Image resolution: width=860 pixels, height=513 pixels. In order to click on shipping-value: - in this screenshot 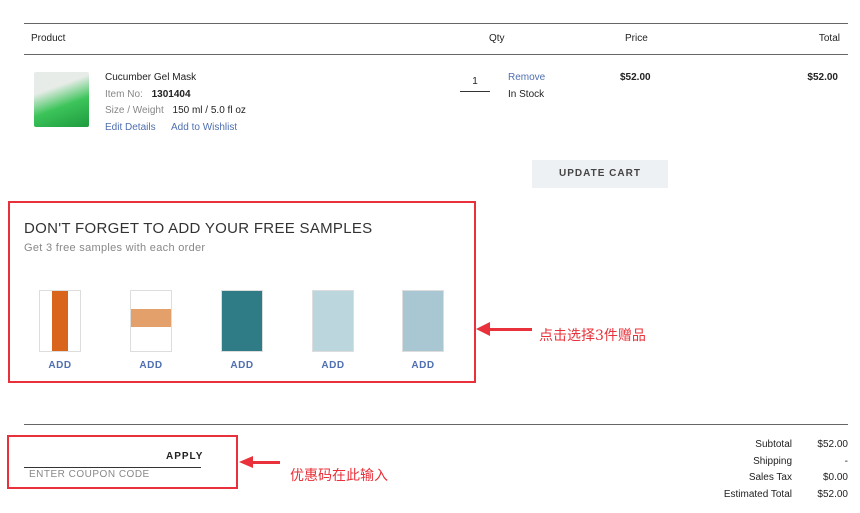, I will do `click(846, 461)`.